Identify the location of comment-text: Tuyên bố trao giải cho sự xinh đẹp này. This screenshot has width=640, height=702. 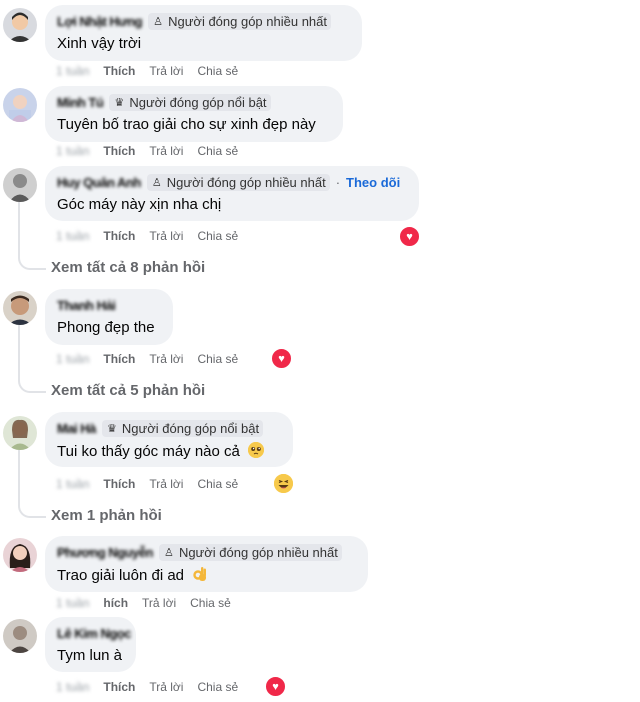
(186, 124).